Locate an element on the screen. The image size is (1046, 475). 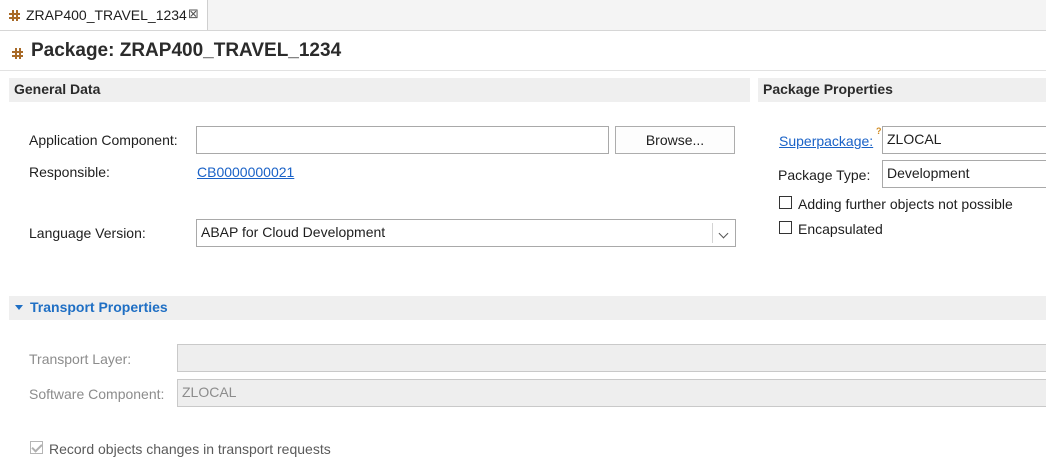
language-version-value: ABAP for Cloud Development is located at coordinates (293, 232).